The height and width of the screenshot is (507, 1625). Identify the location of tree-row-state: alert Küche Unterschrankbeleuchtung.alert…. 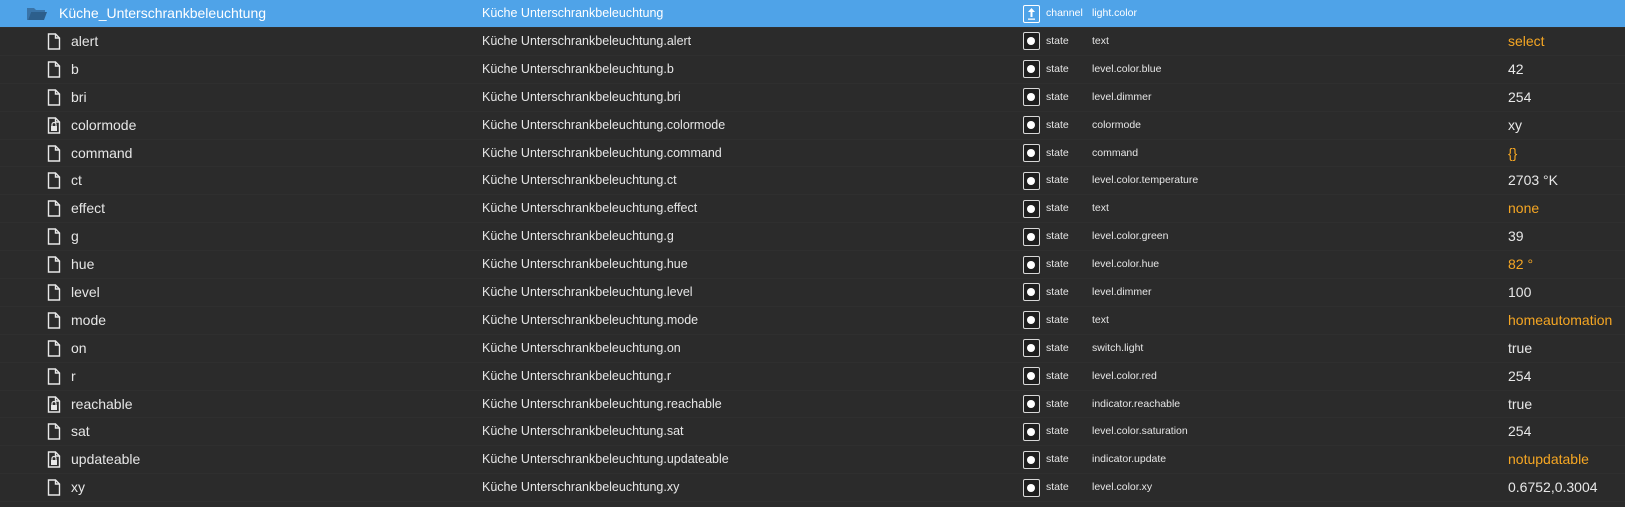
(812, 42).